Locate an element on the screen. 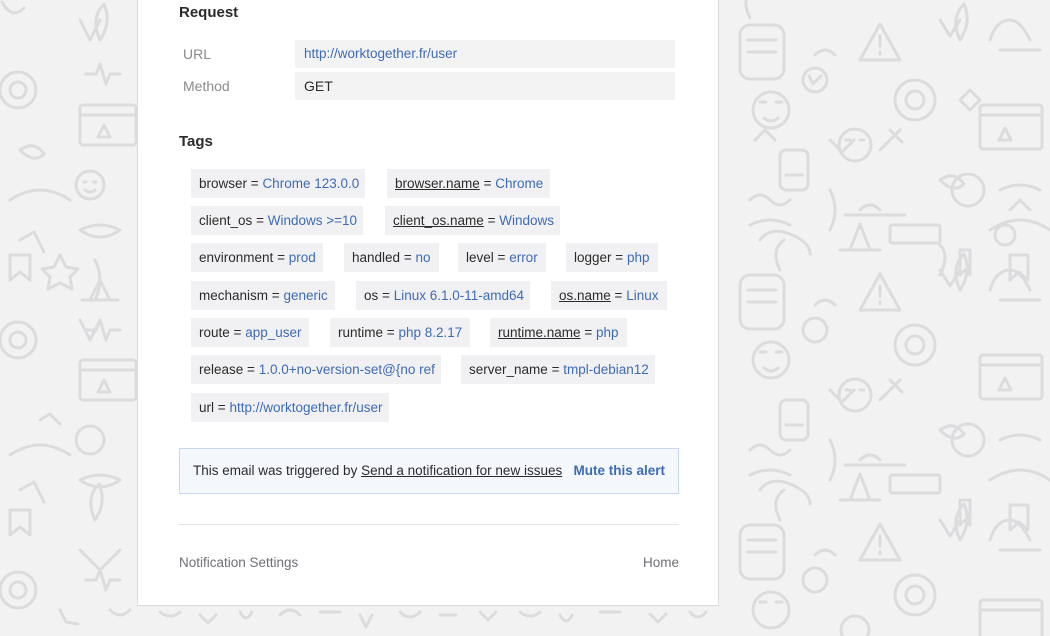 The height and width of the screenshot is (636, 1050). tag-client-os: client_os = Windows >=10 is located at coordinates (277, 220).